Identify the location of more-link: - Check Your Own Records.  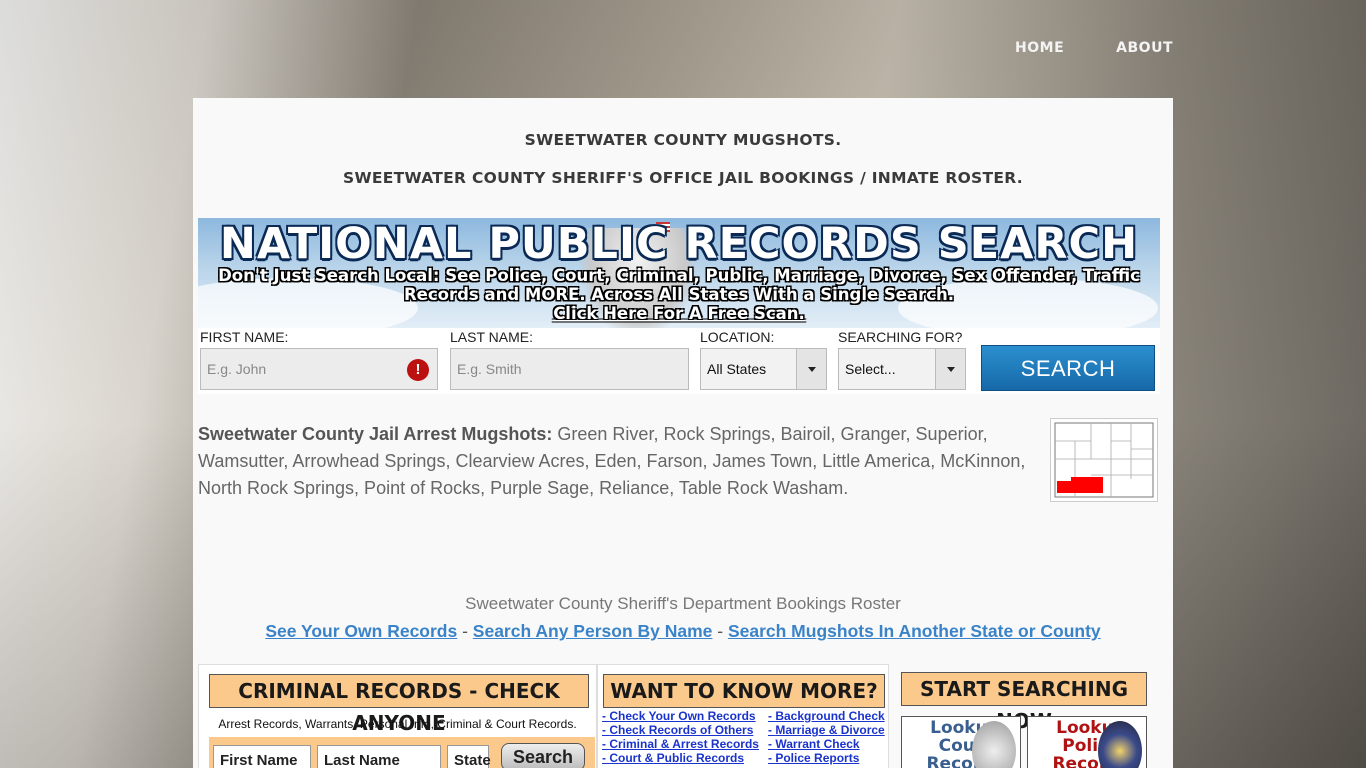
(680, 716).